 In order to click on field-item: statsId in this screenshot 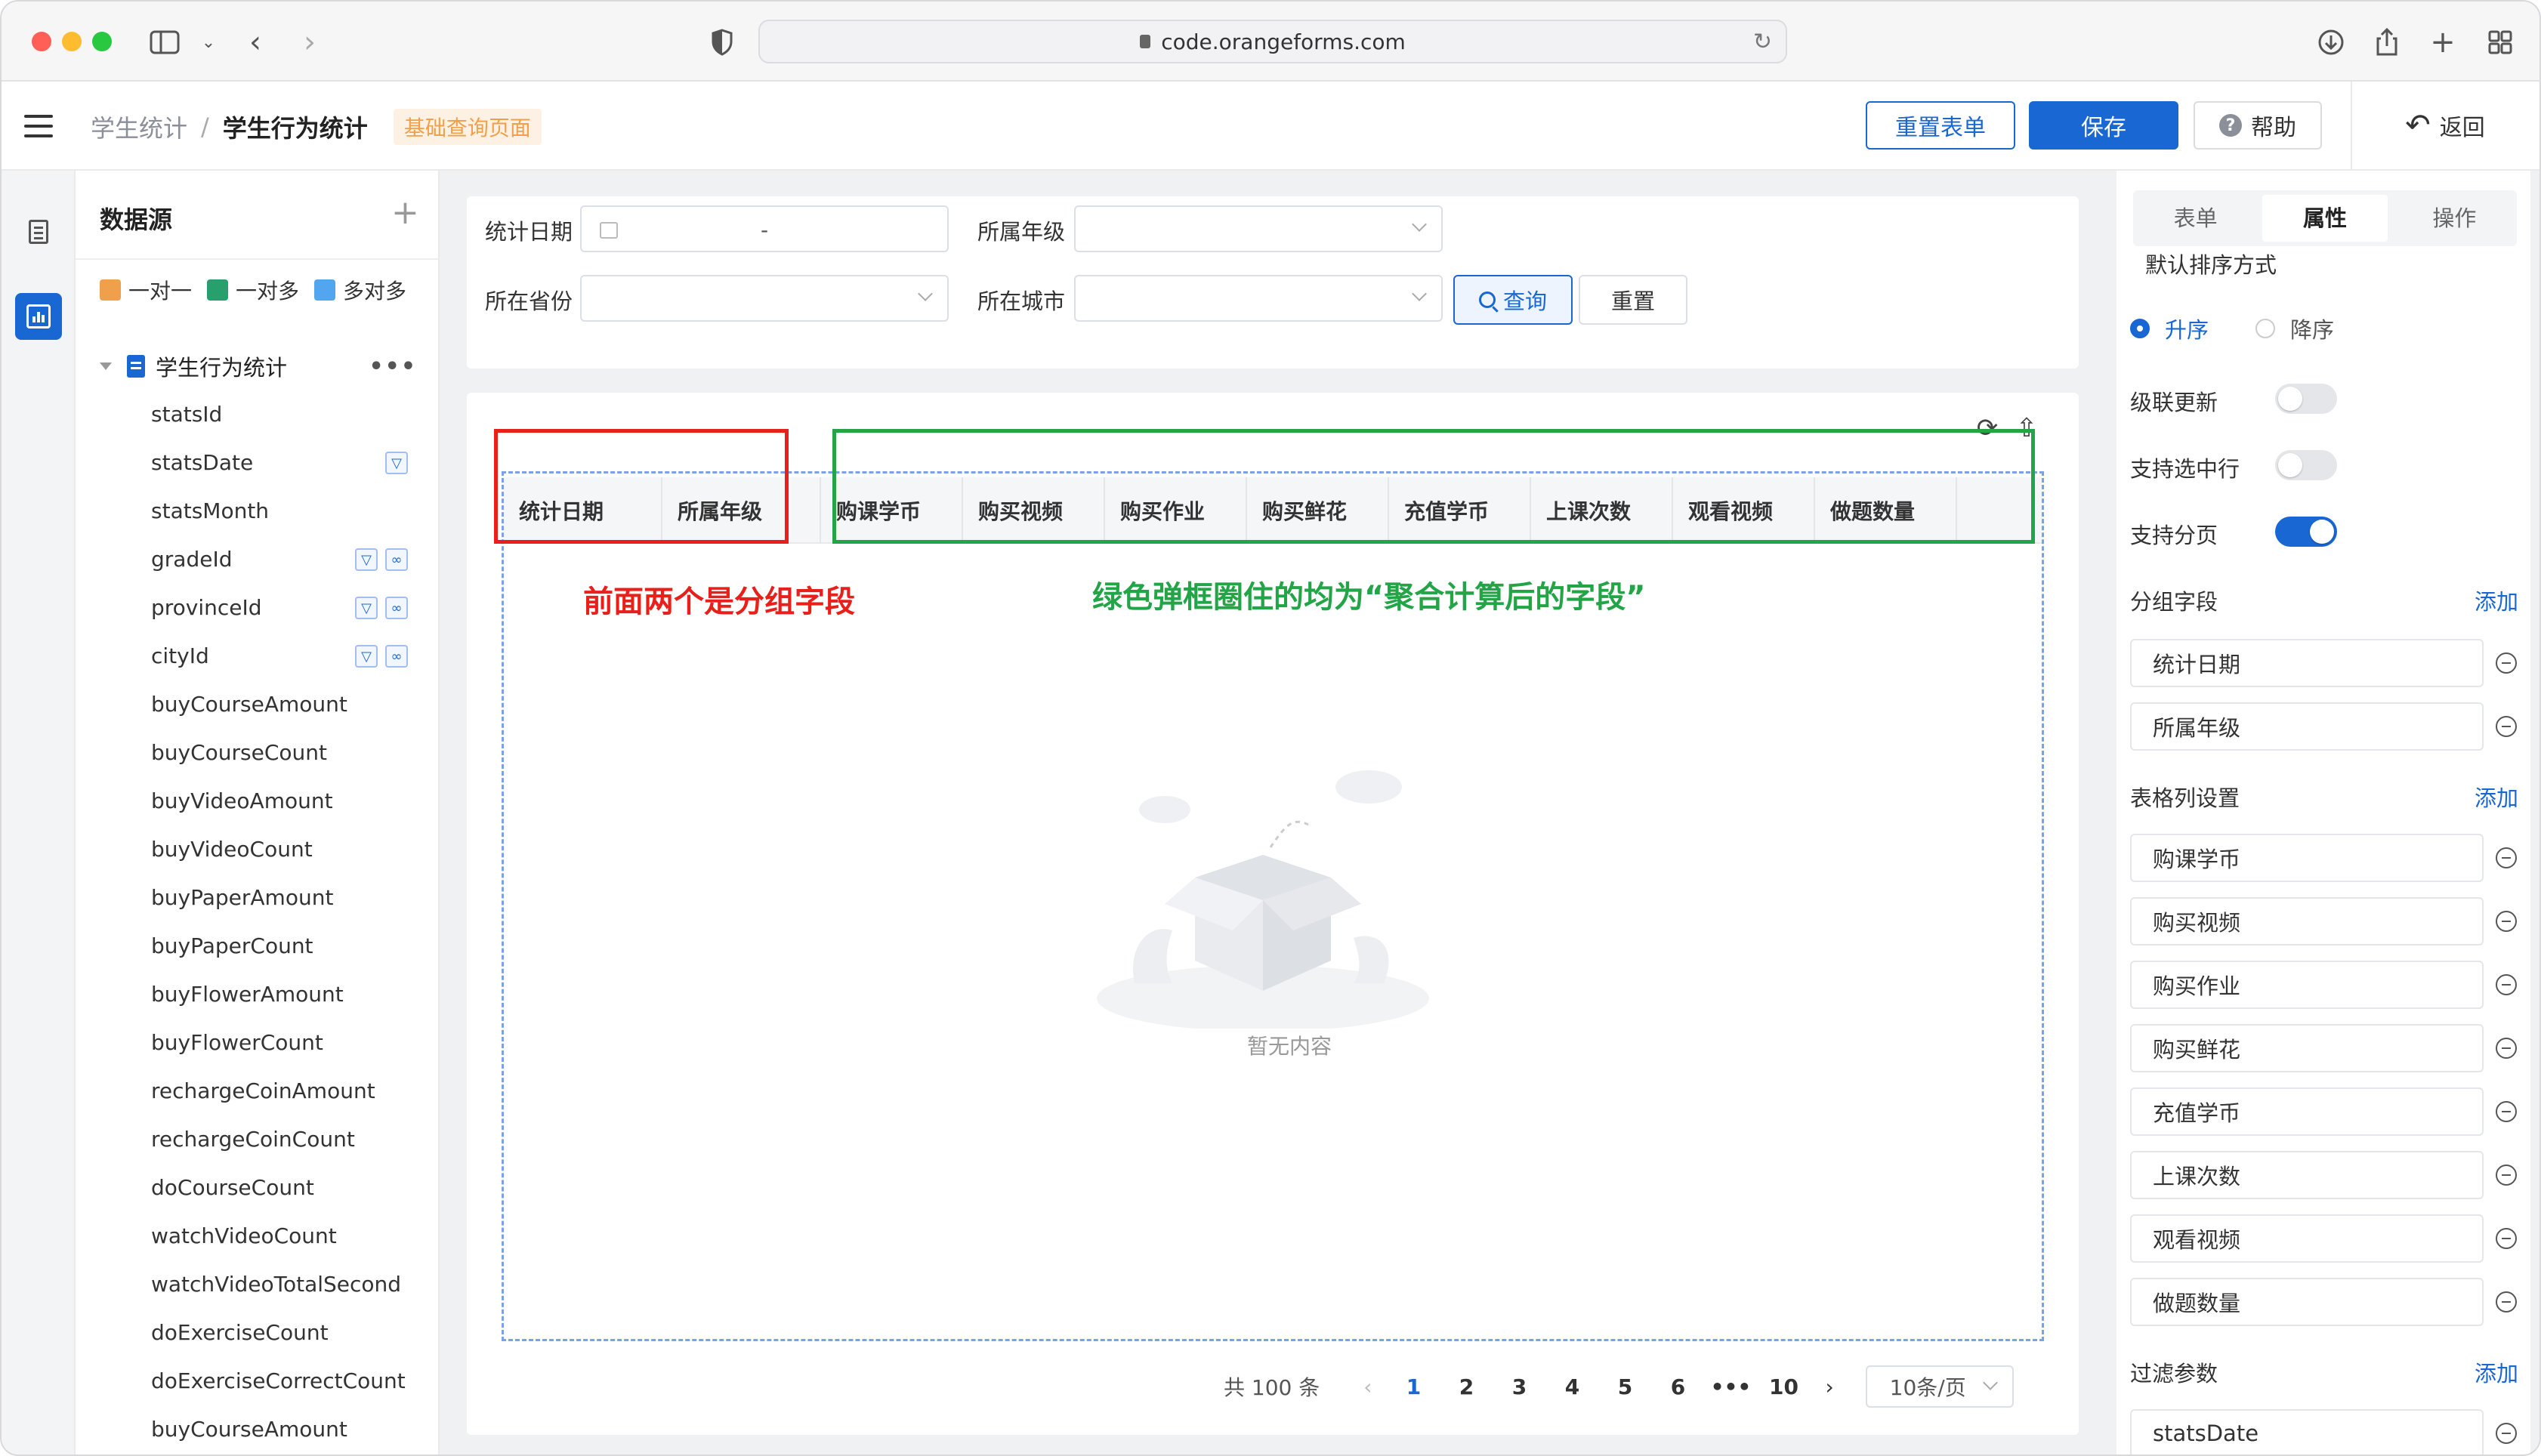, I will do `click(257, 414)`.